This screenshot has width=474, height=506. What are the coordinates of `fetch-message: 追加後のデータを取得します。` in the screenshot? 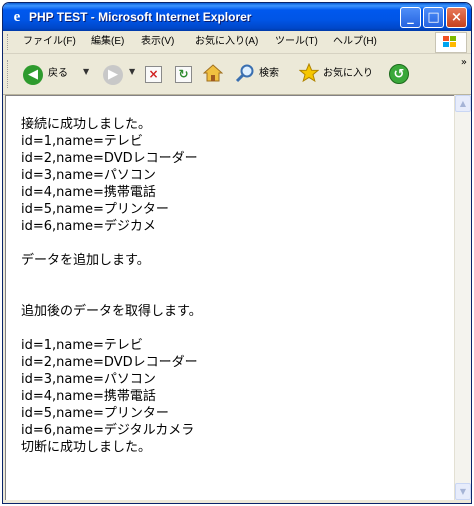 It's located at (111, 311).